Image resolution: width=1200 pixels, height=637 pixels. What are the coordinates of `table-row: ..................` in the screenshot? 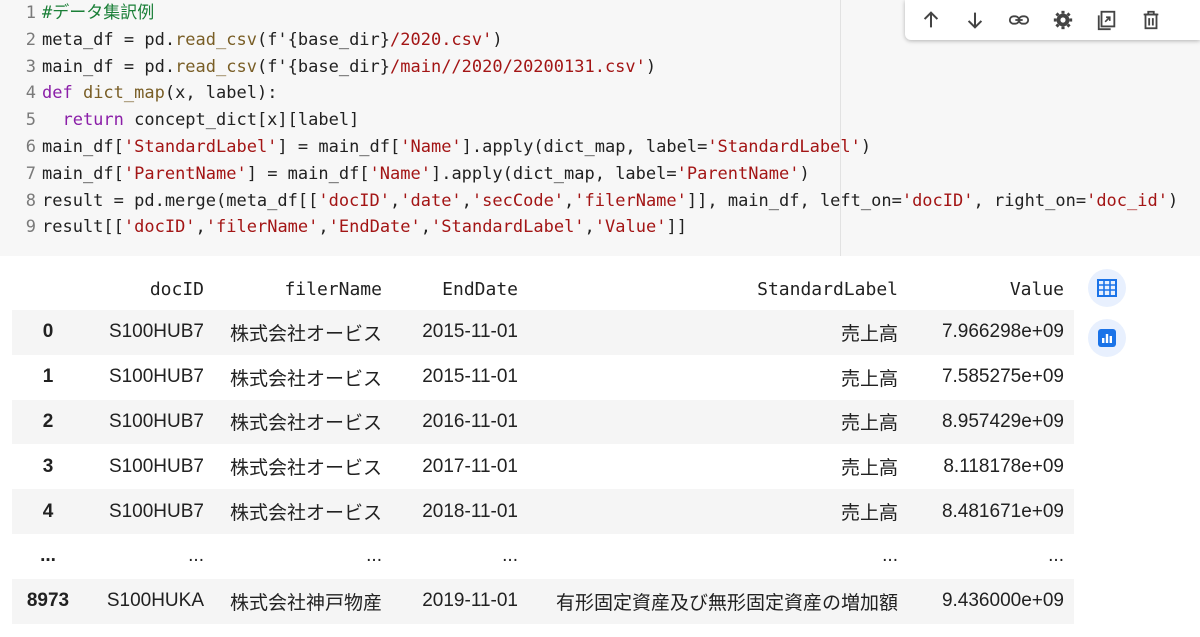 It's located at (543, 556).